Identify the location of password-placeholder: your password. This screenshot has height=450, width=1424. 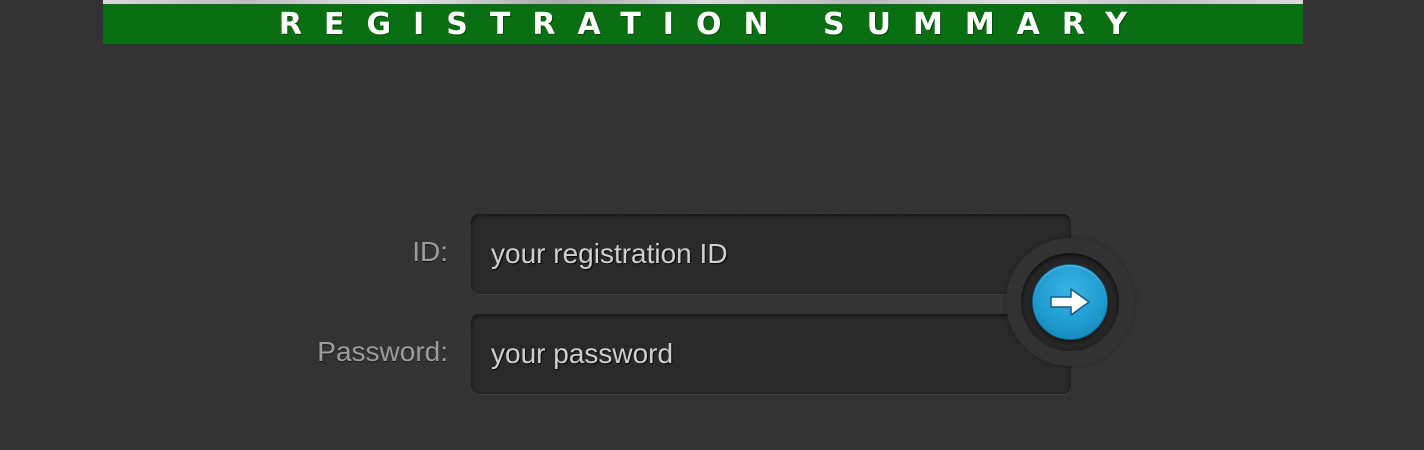
(582, 353).